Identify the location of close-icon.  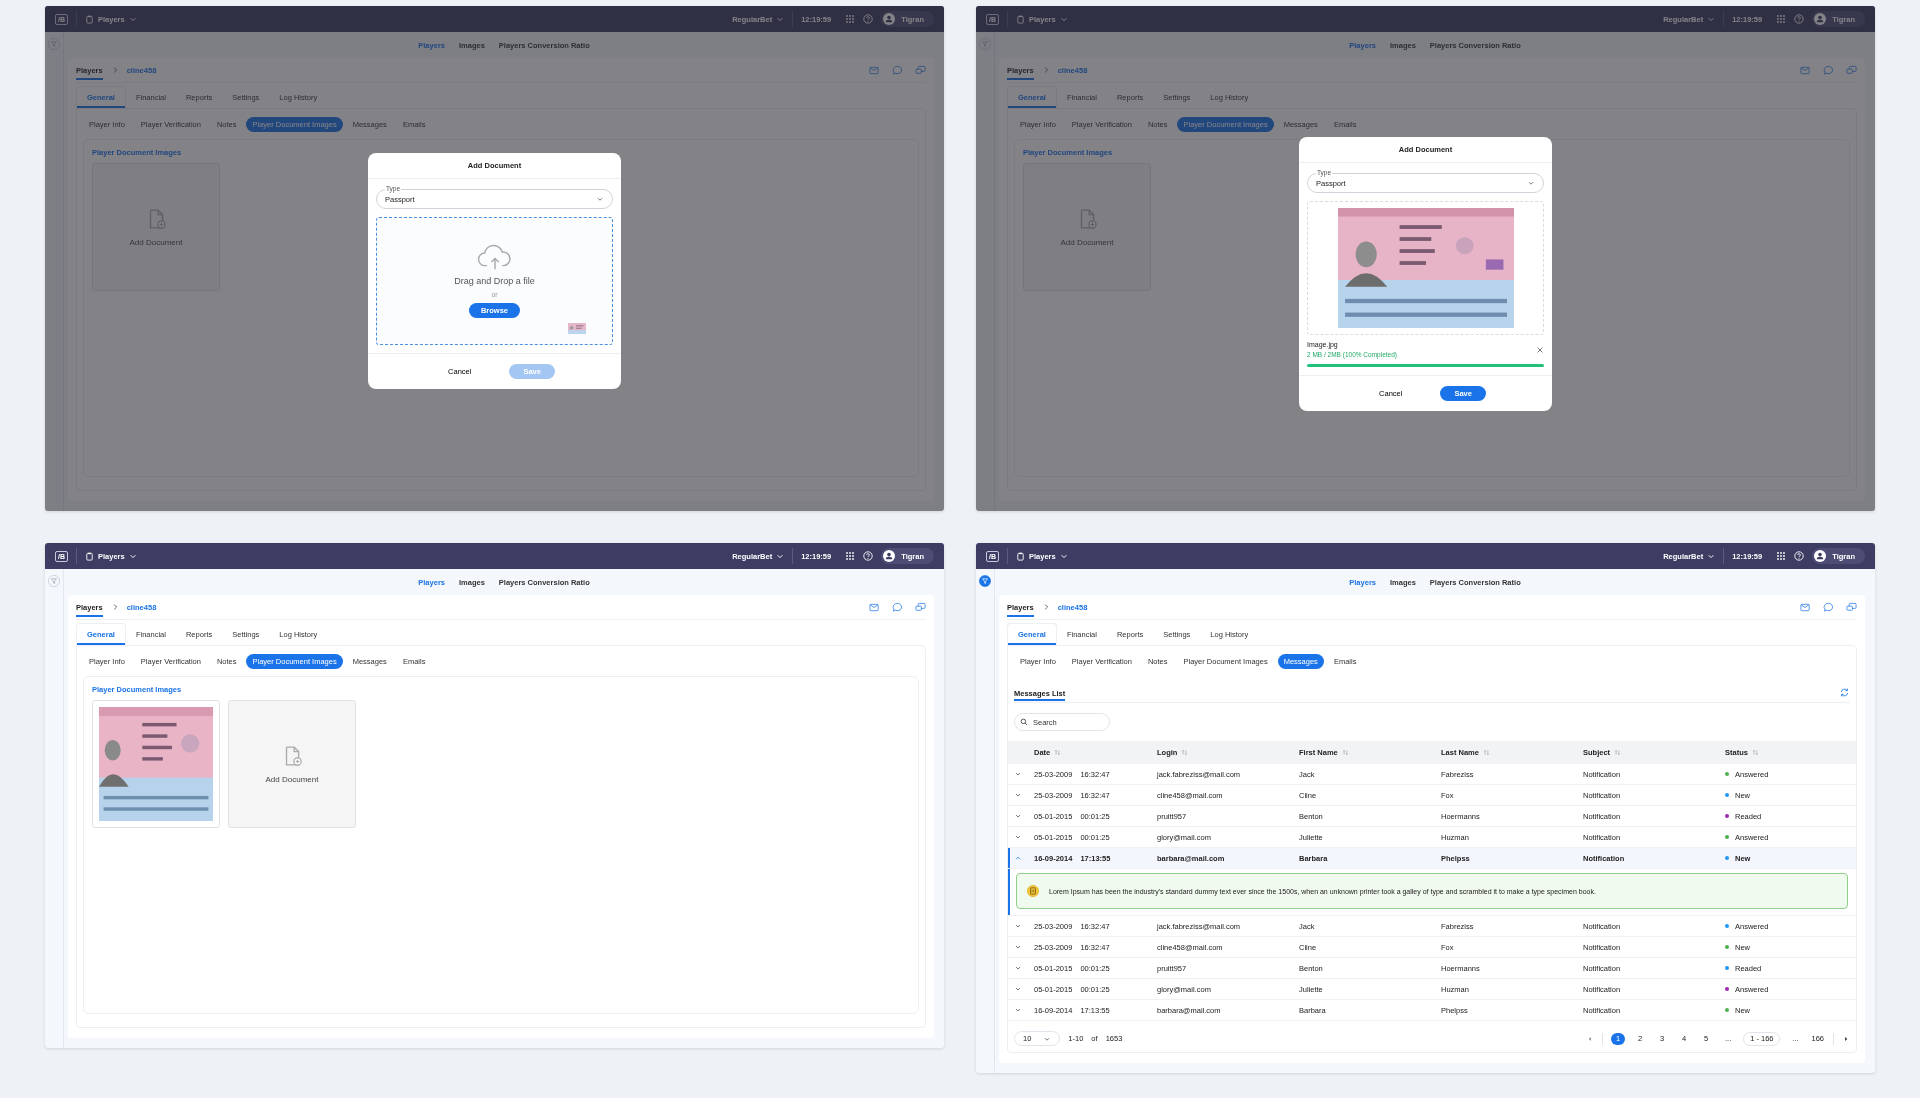
(1540, 349).